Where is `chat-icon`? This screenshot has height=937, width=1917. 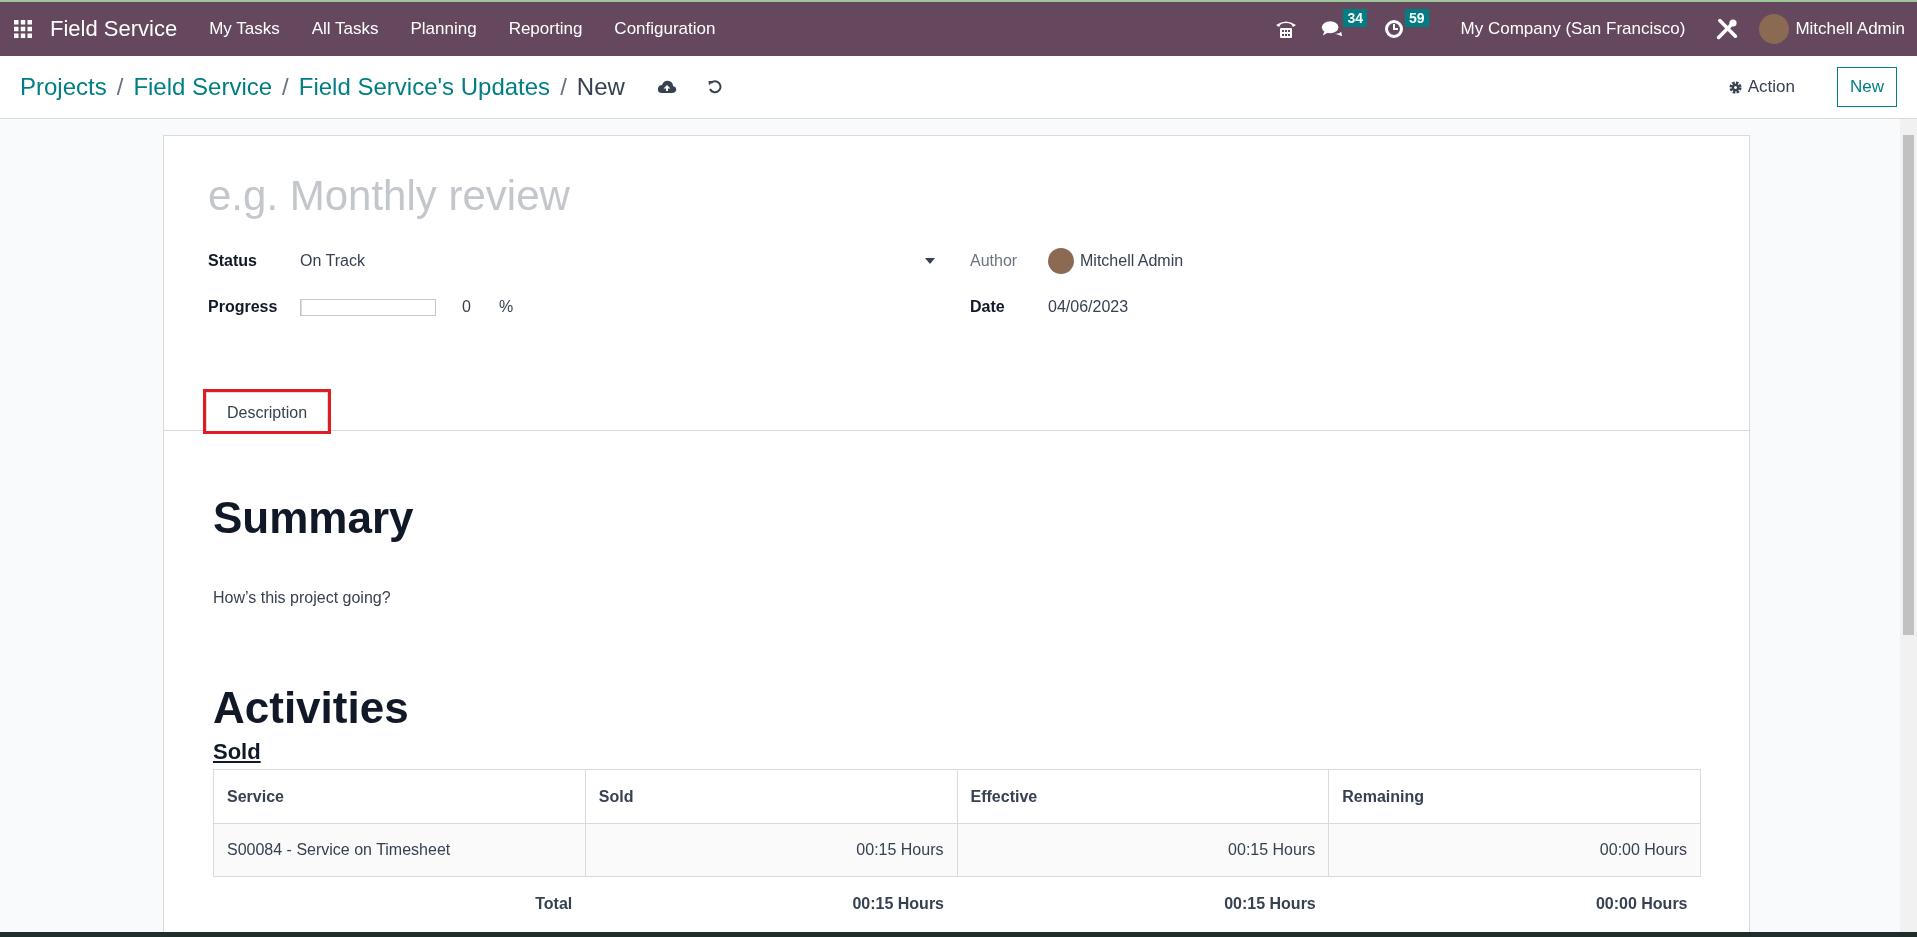
chat-icon is located at coordinates (1332, 29).